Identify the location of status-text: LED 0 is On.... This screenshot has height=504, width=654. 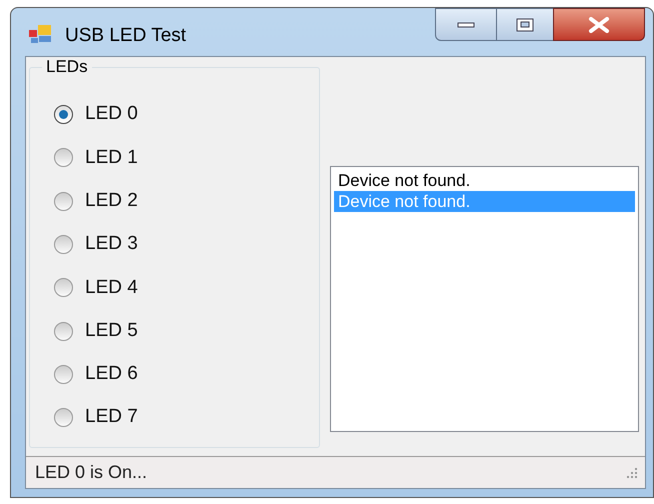
(91, 472).